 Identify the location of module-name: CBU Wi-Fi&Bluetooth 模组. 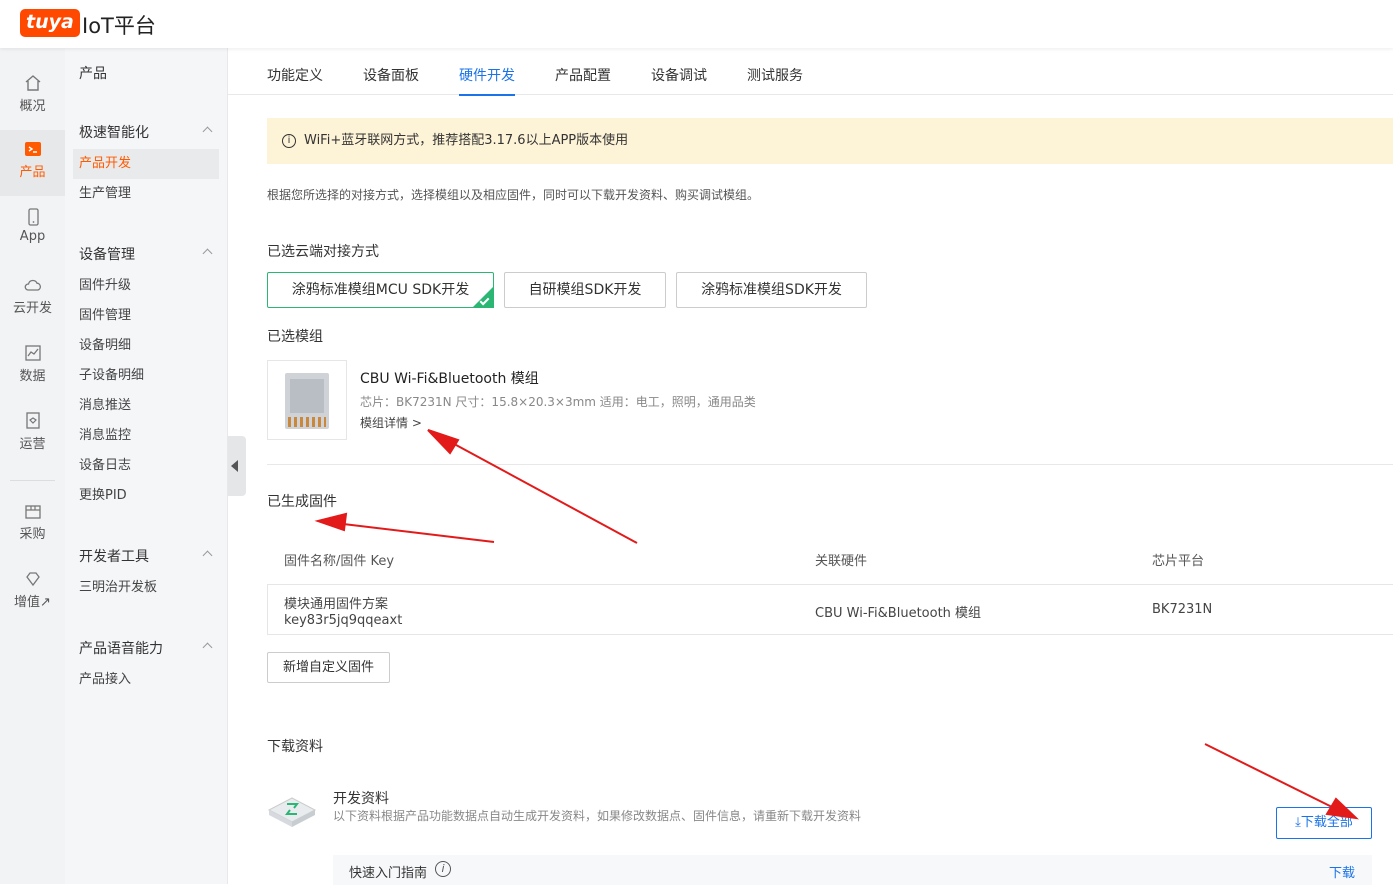
(449, 379).